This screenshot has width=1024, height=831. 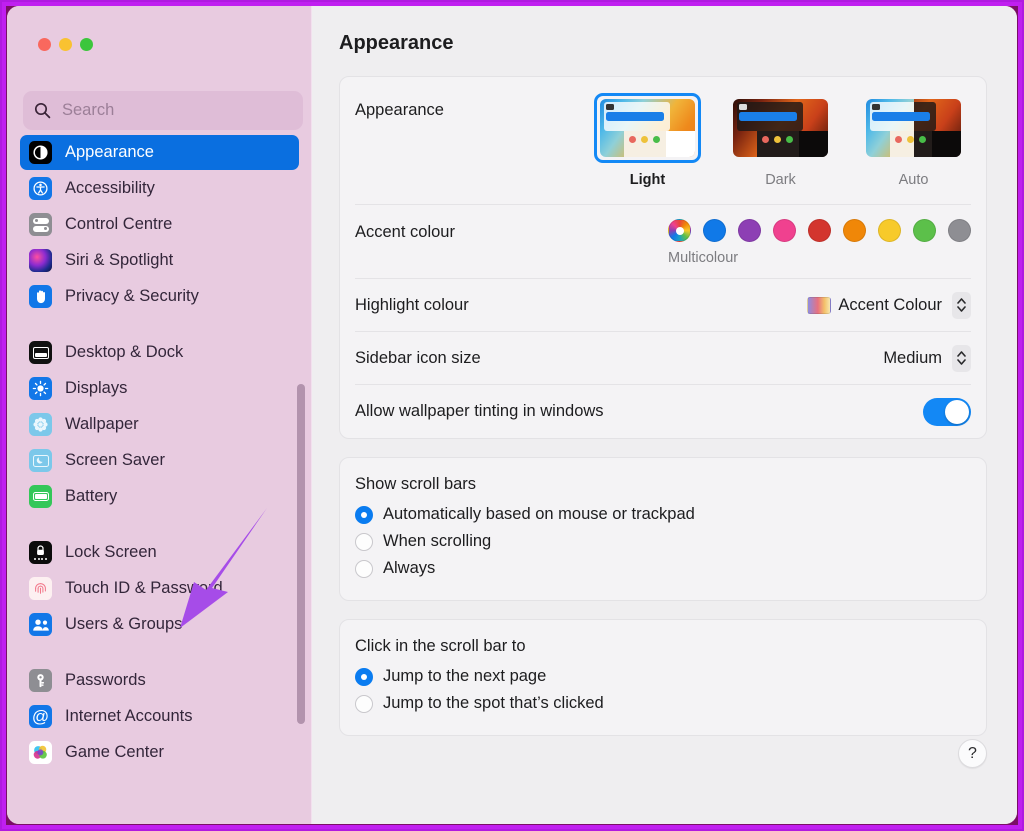 What do you see at coordinates (663, 568) in the screenshot?
I see `show-scroll-bars-option-2: Always` at bounding box center [663, 568].